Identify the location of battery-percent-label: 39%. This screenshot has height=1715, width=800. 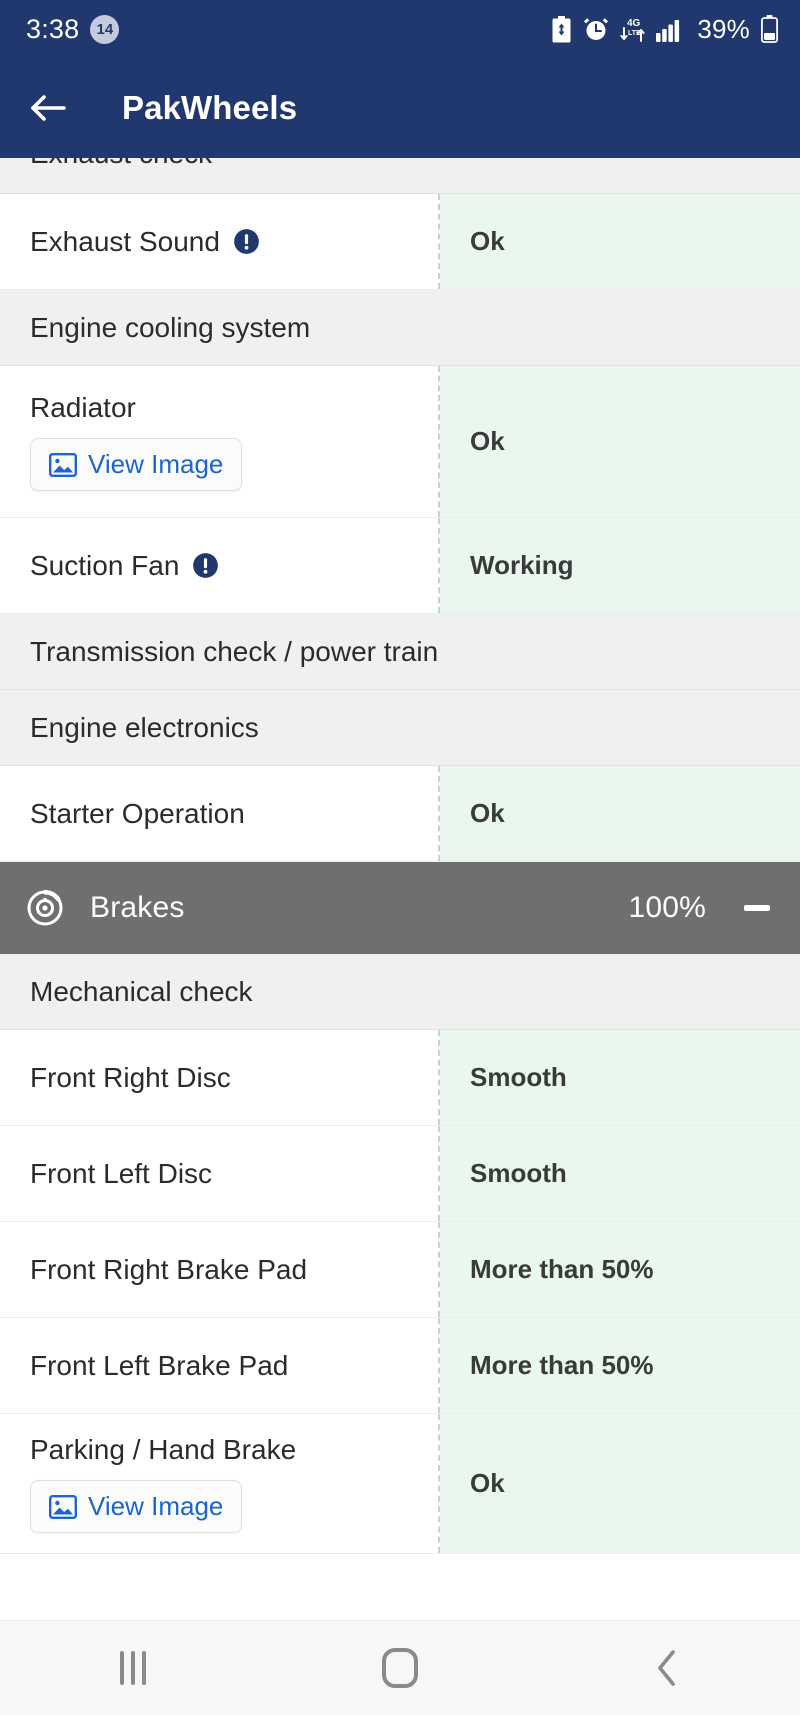
(723, 28).